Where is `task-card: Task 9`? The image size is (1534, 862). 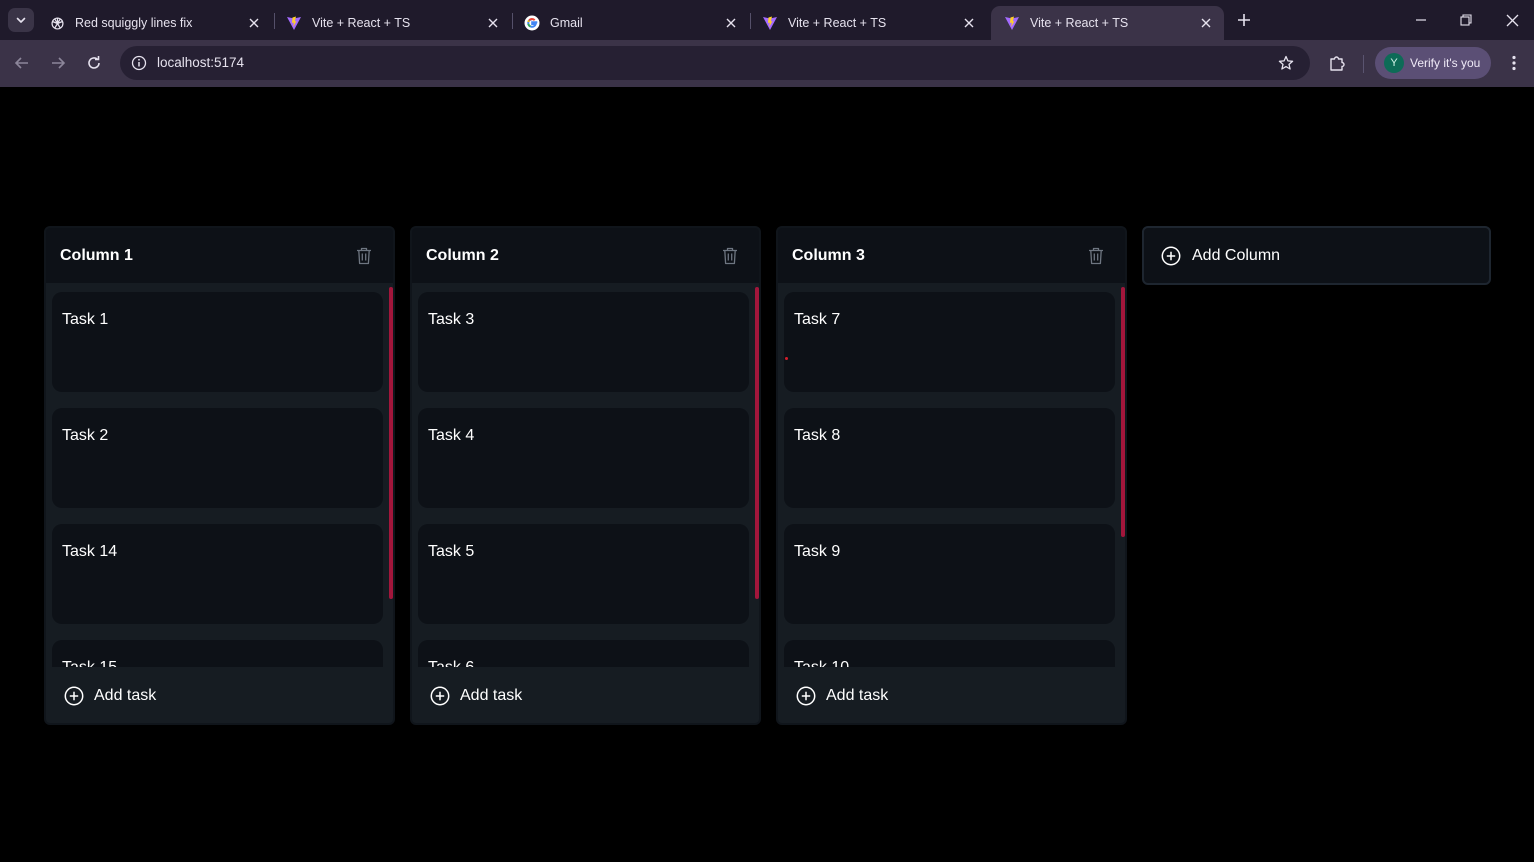
task-card: Task 9 is located at coordinates (949, 574).